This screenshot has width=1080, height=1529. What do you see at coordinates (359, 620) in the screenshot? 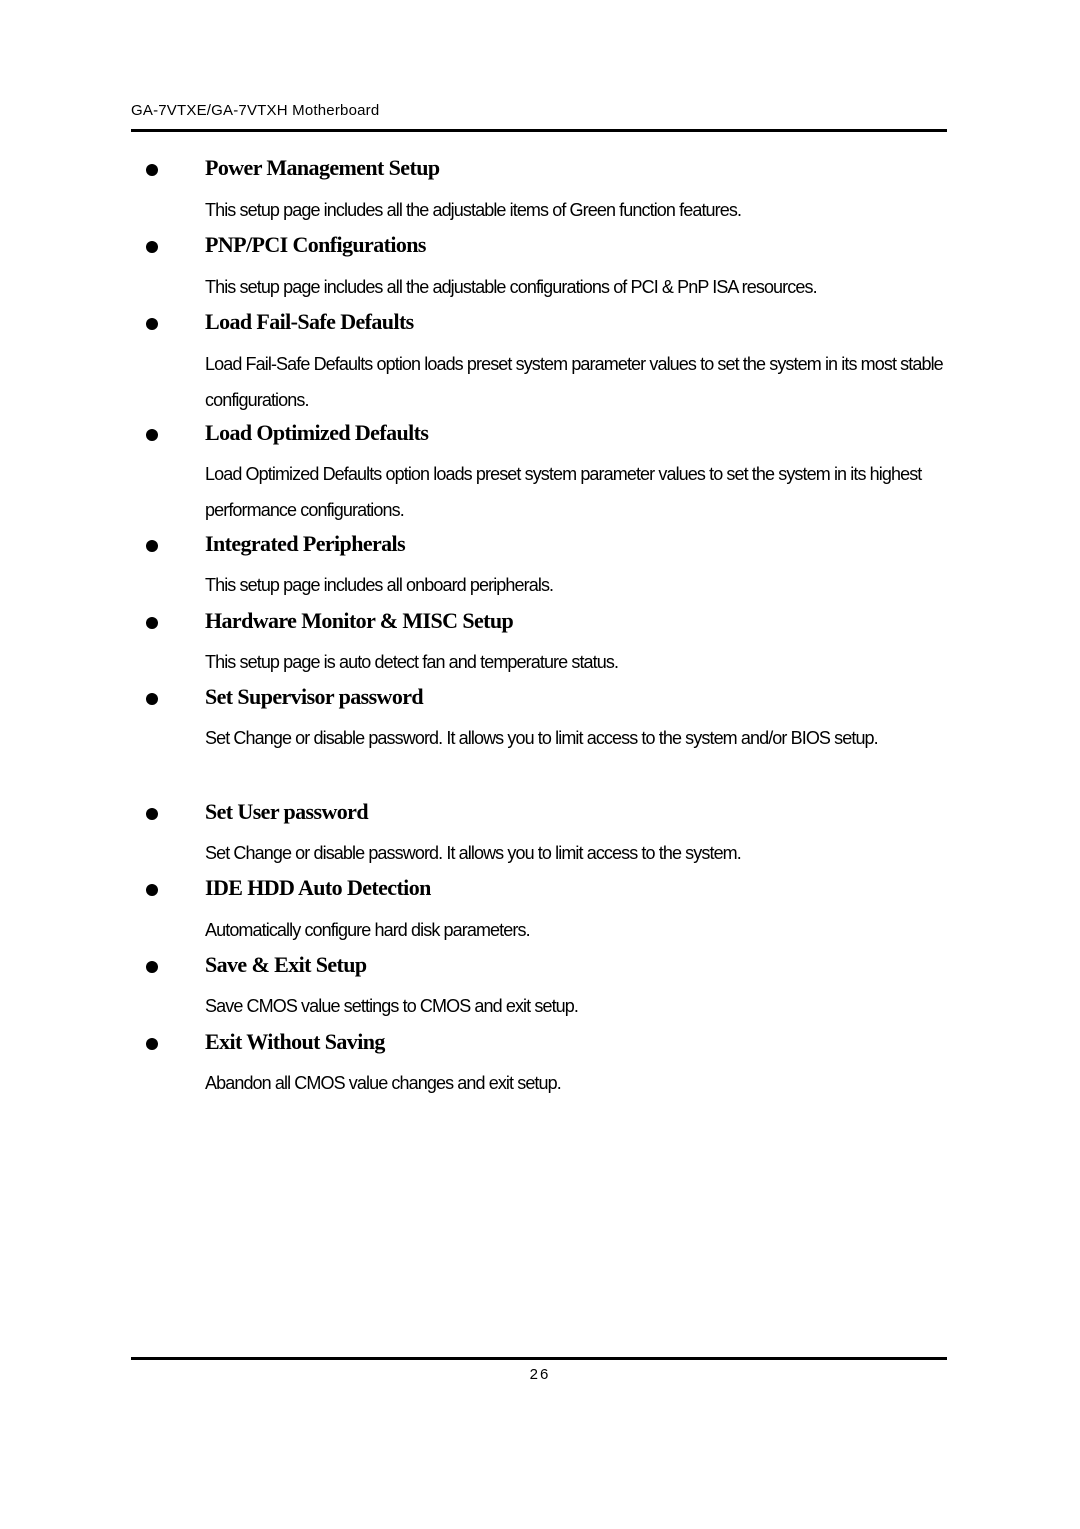
I see `section-title: Hardware Monitor & MISC Setup` at bounding box center [359, 620].